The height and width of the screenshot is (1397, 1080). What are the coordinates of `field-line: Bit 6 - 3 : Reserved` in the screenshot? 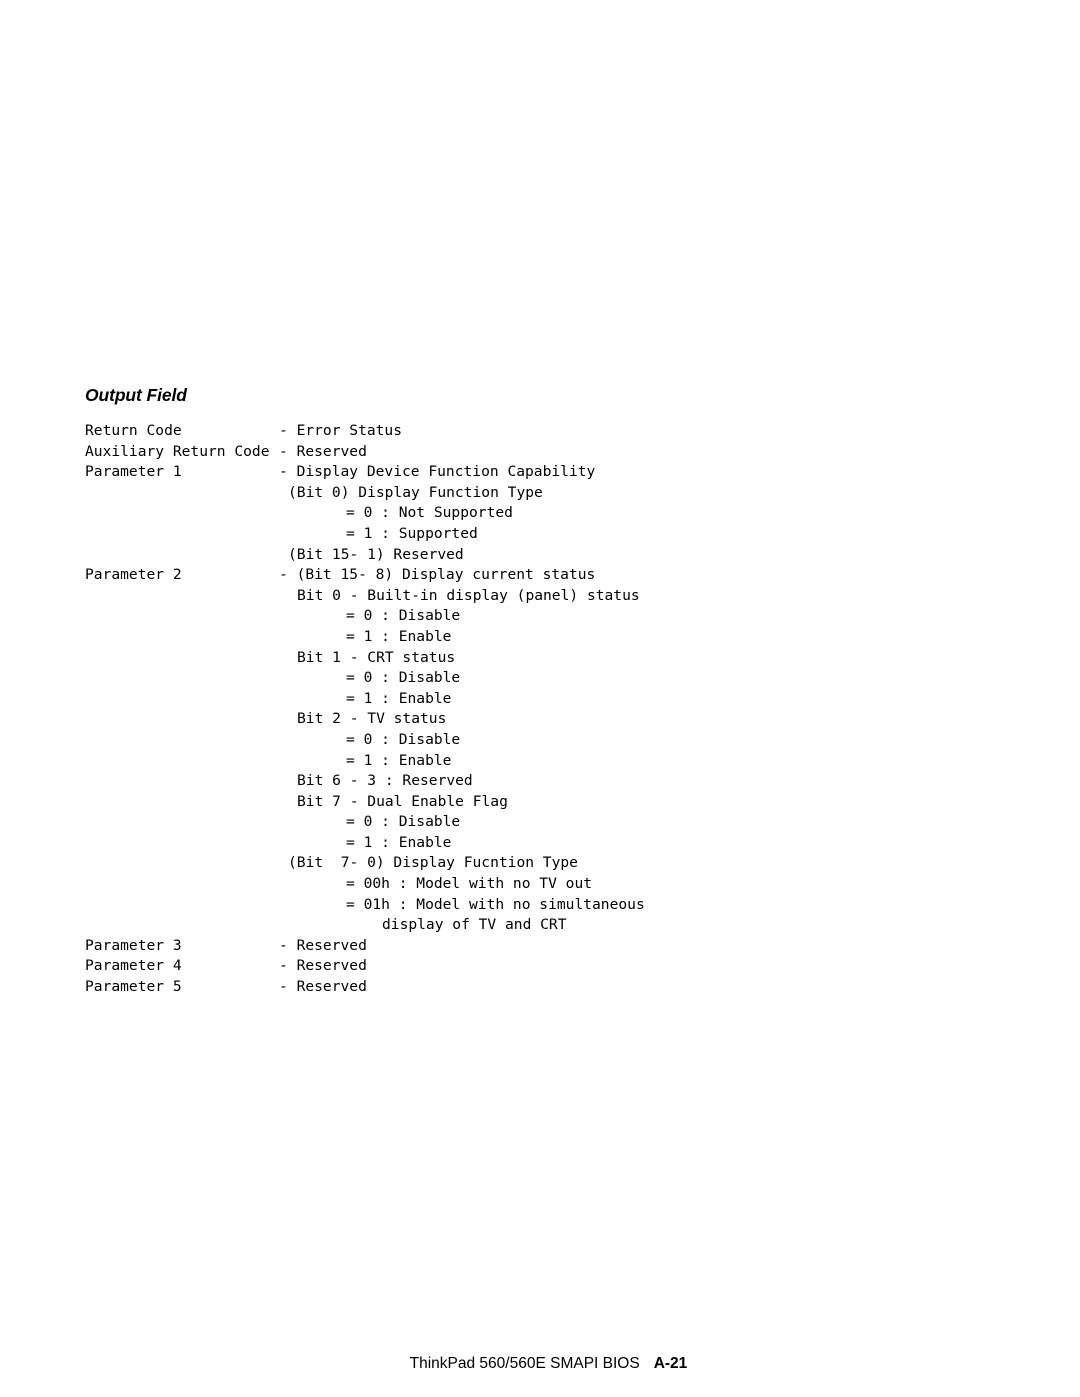 It's located at (540, 781).